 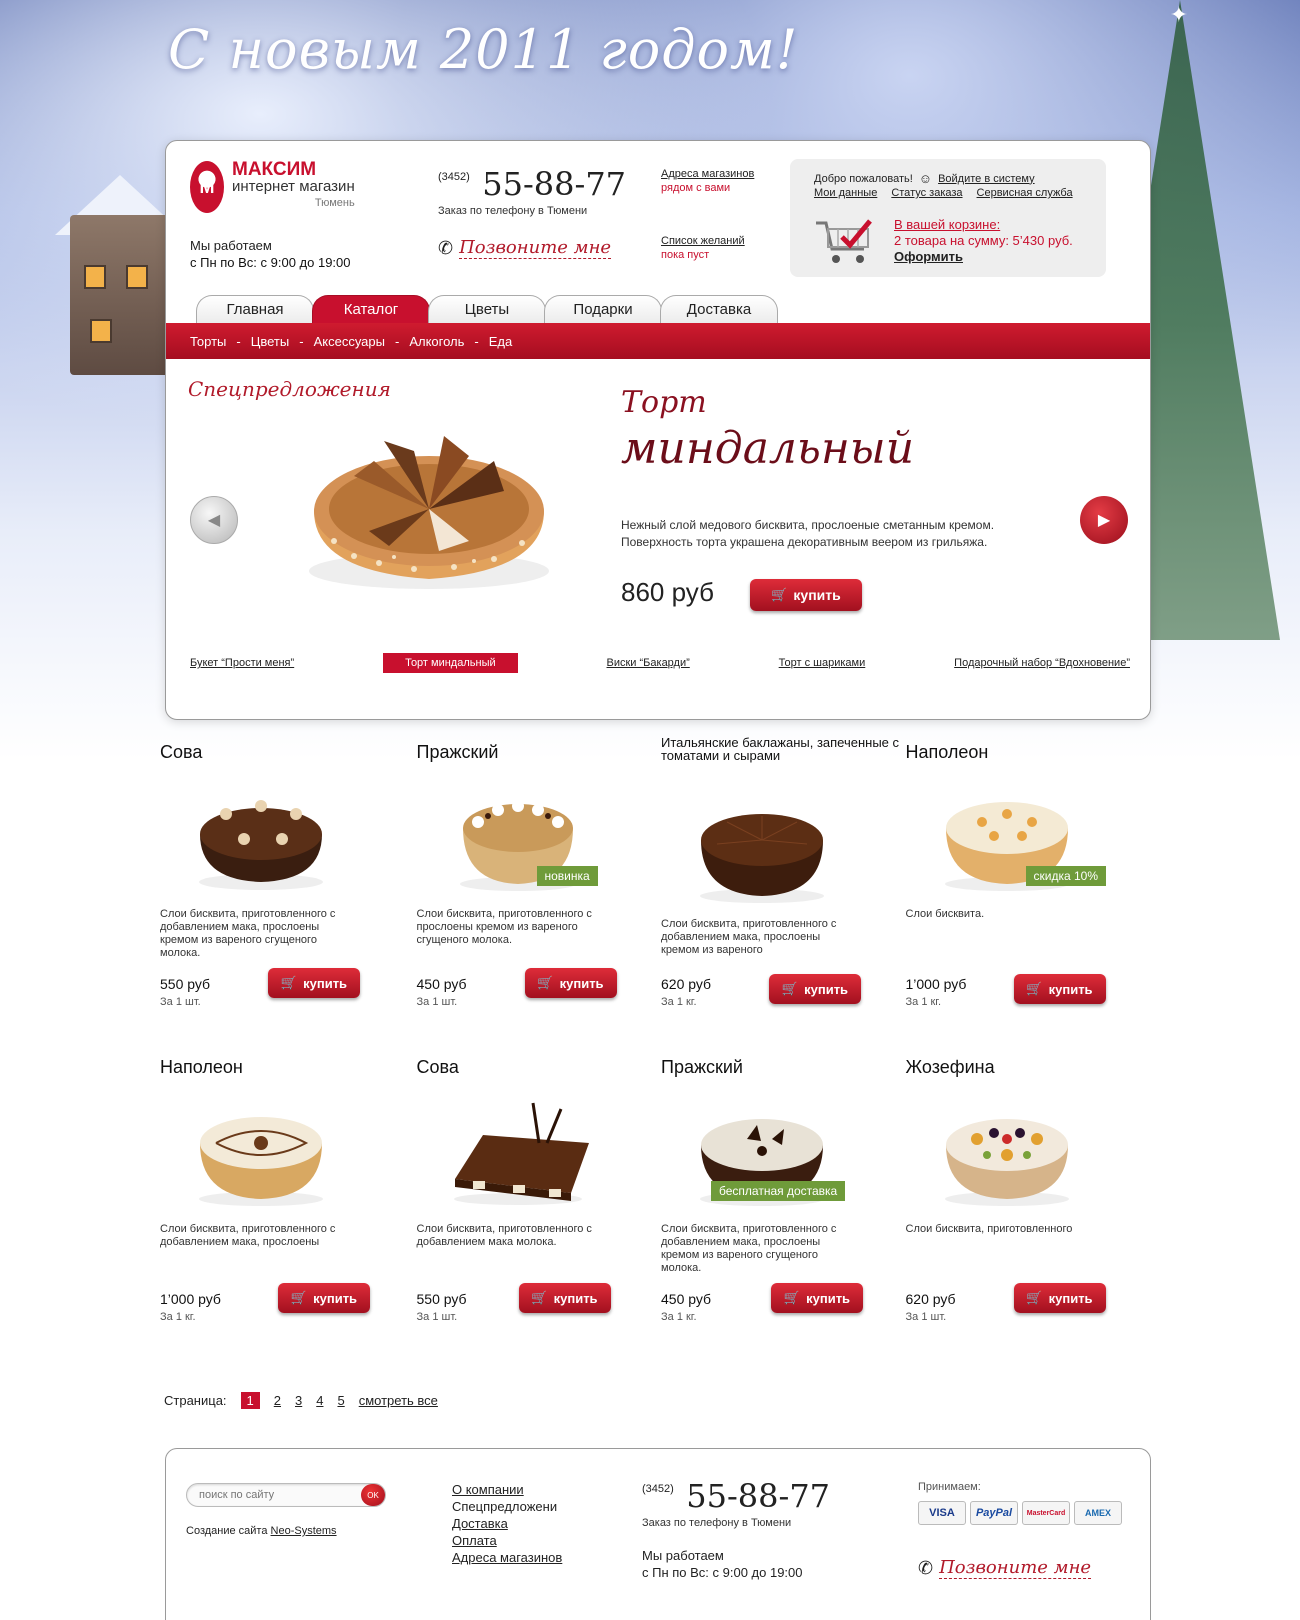 I want to click on wishlist-link: Список желаний пока пуст, so click(x=703, y=248).